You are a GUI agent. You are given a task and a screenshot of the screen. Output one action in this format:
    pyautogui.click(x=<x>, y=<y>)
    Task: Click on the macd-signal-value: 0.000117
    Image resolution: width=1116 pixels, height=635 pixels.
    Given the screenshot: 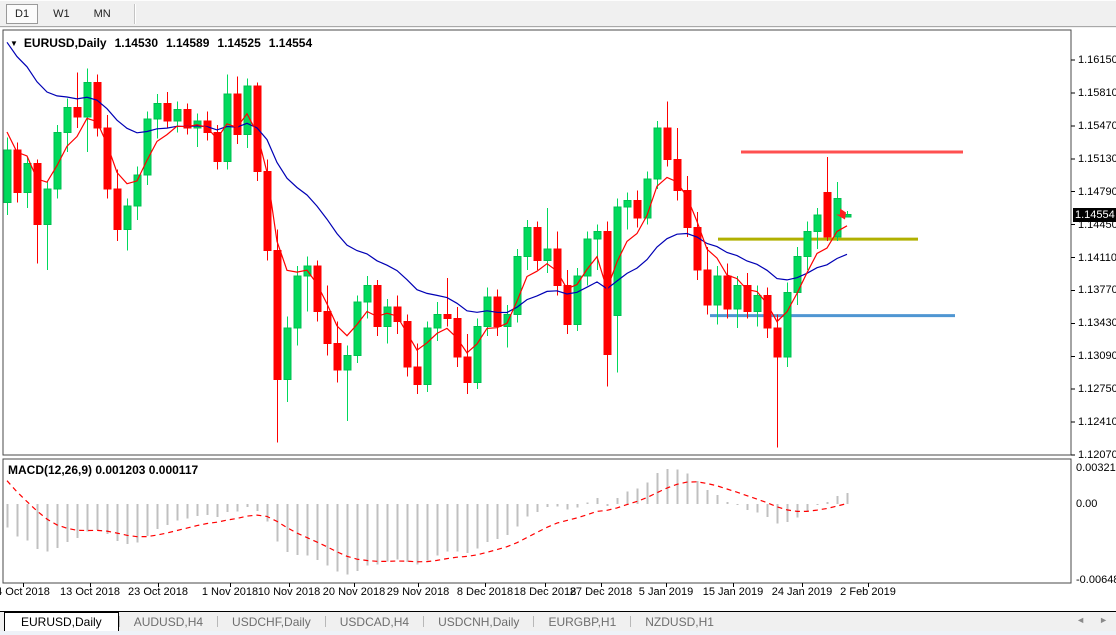 What is the action you would take?
    pyautogui.click(x=173, y=470)
    